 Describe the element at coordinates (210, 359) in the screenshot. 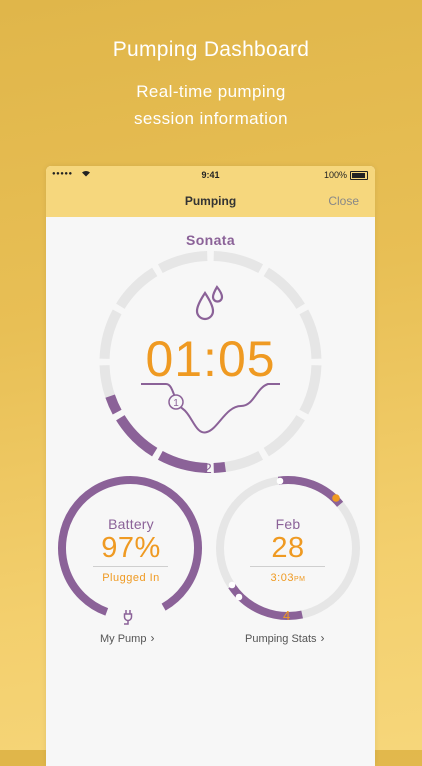

I see `session-timer: 01:05` at that location.